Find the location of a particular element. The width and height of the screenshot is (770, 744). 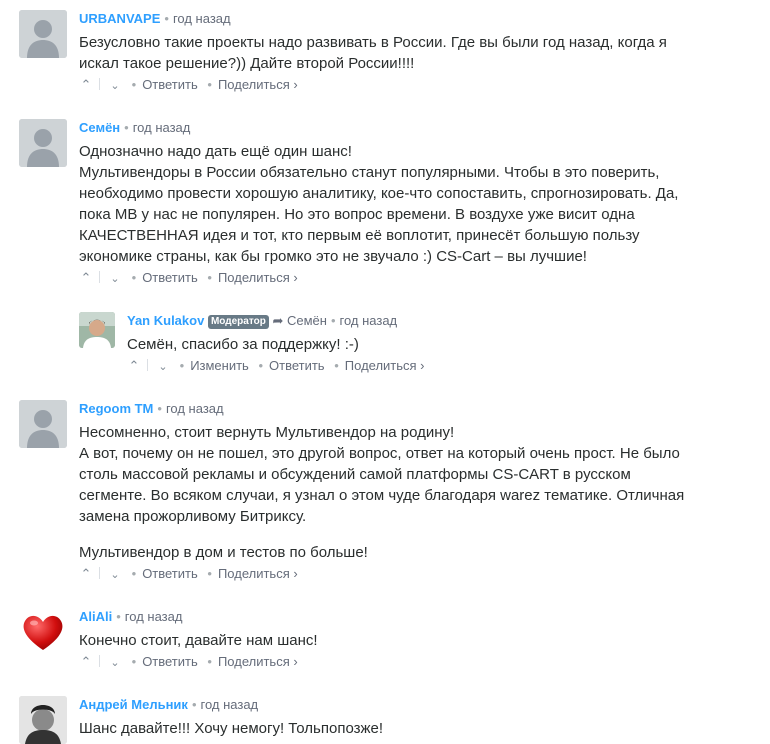

author-name: Regoom TM is located at coordinates (116, 408).